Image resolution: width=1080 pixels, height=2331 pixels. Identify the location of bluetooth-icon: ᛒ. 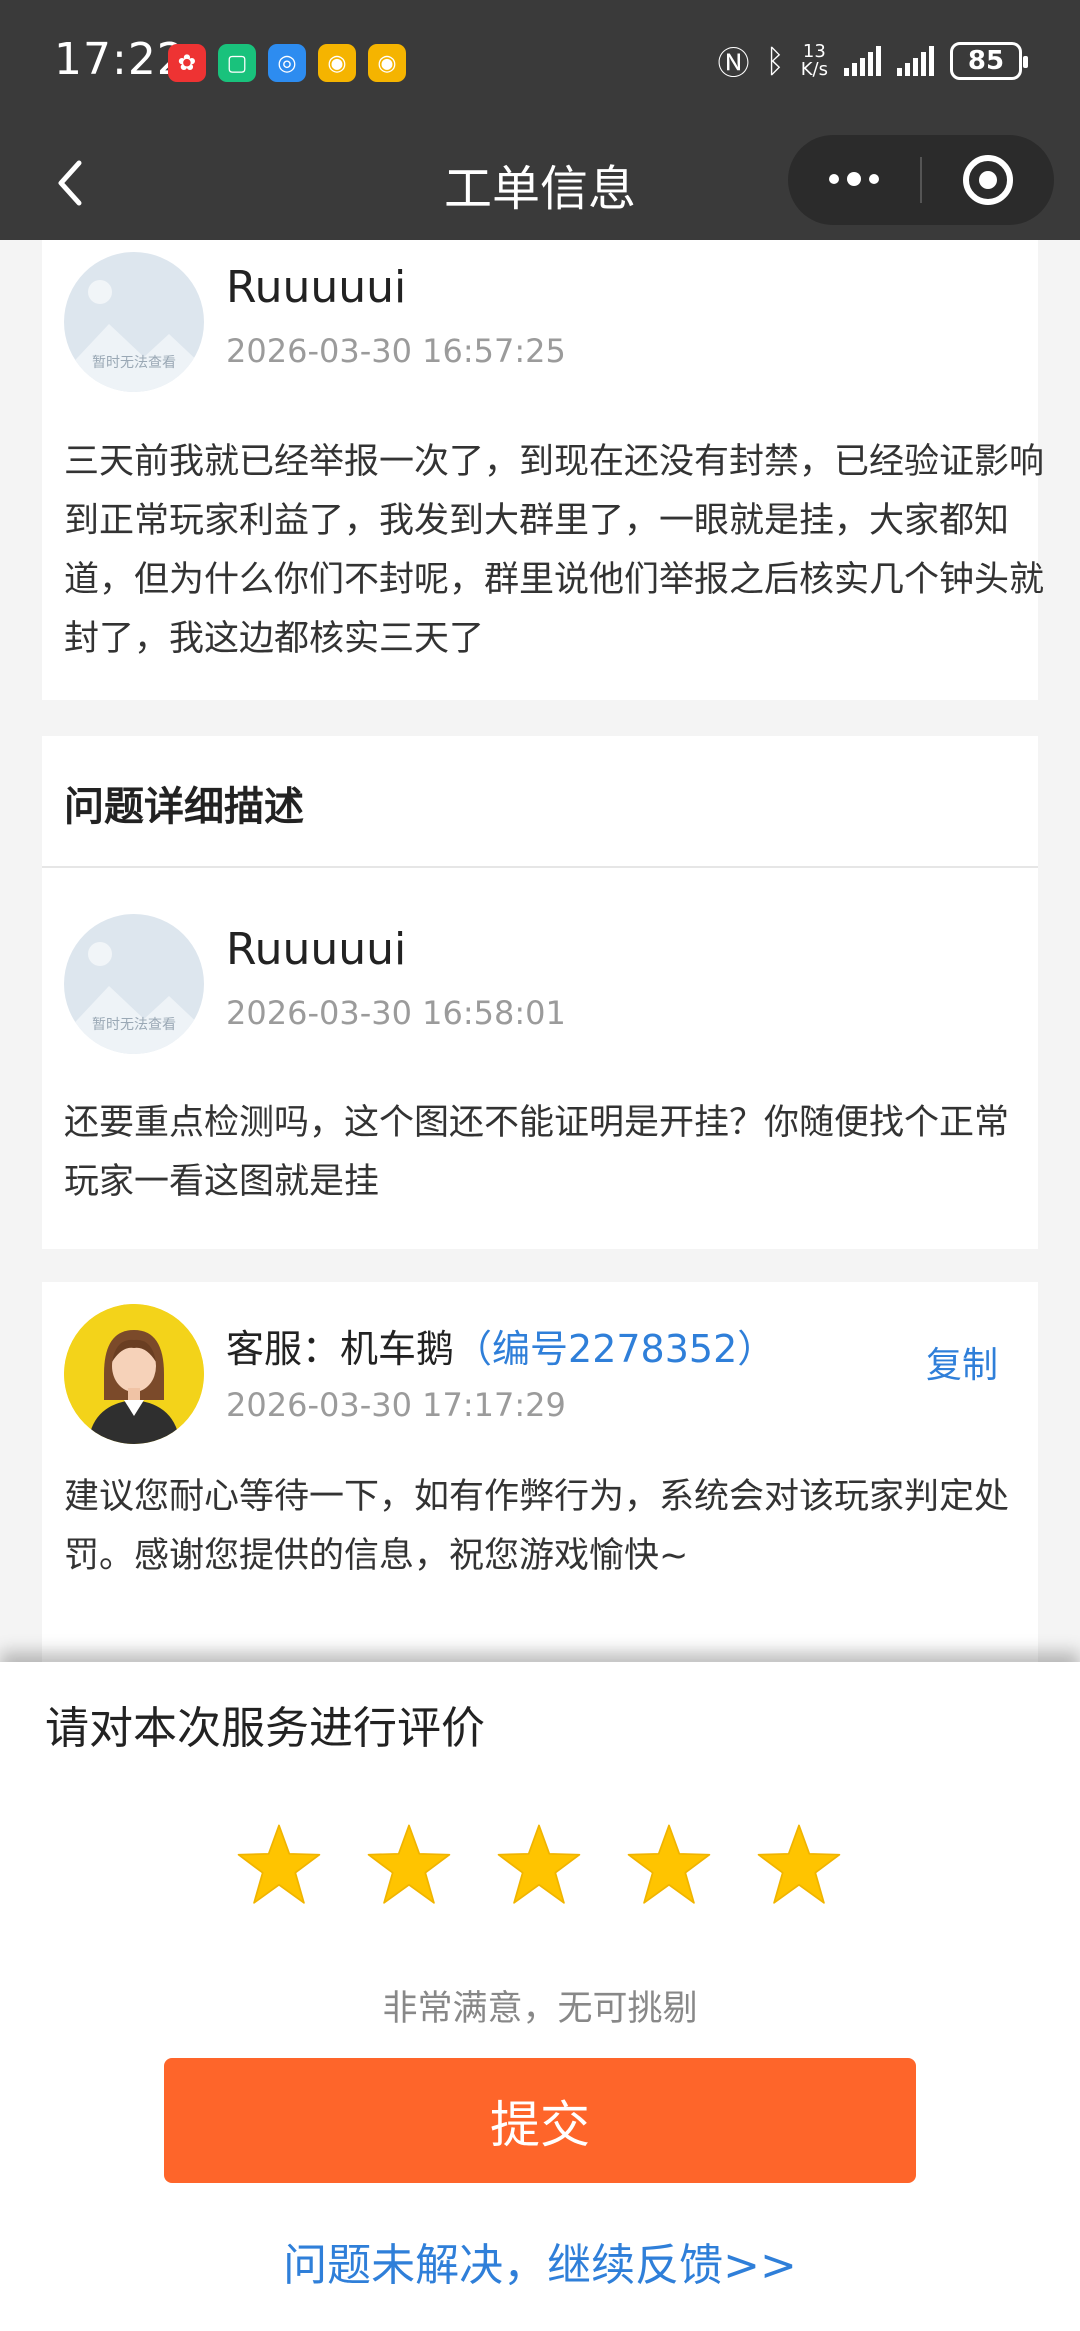
(775, 61).